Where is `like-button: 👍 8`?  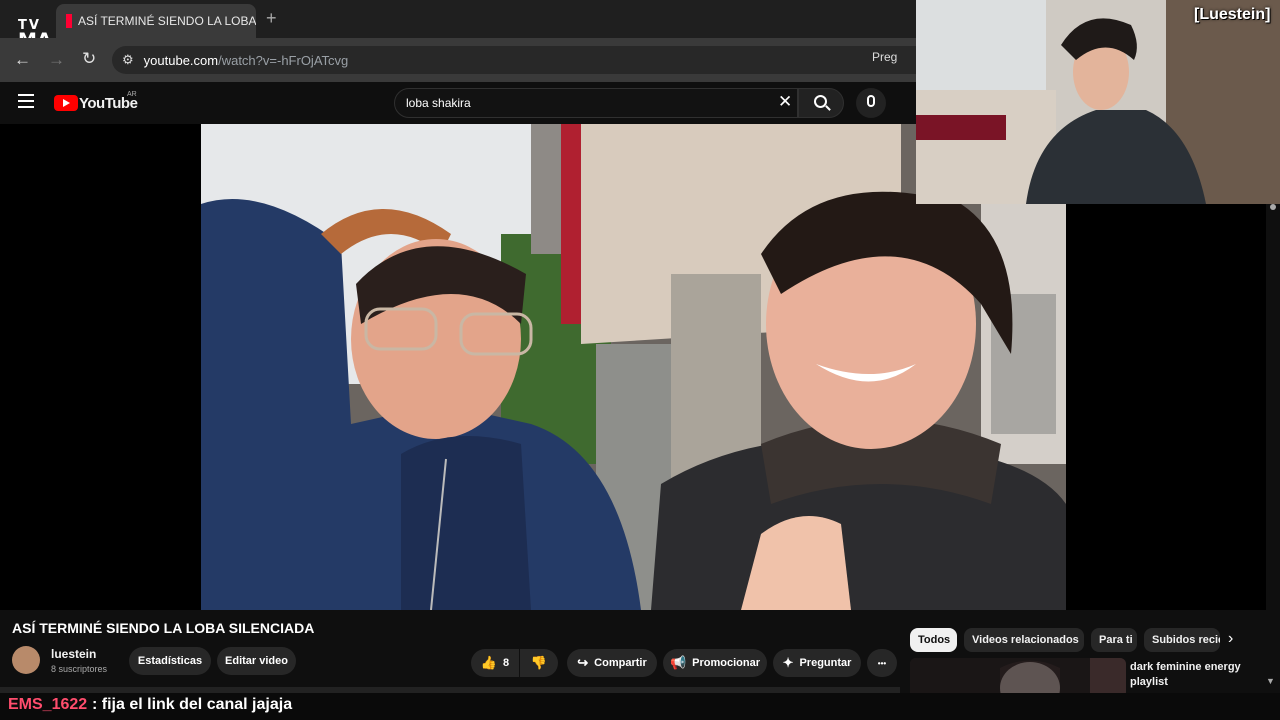 like-button: 👍 8 is located at coordinates (495, 663).